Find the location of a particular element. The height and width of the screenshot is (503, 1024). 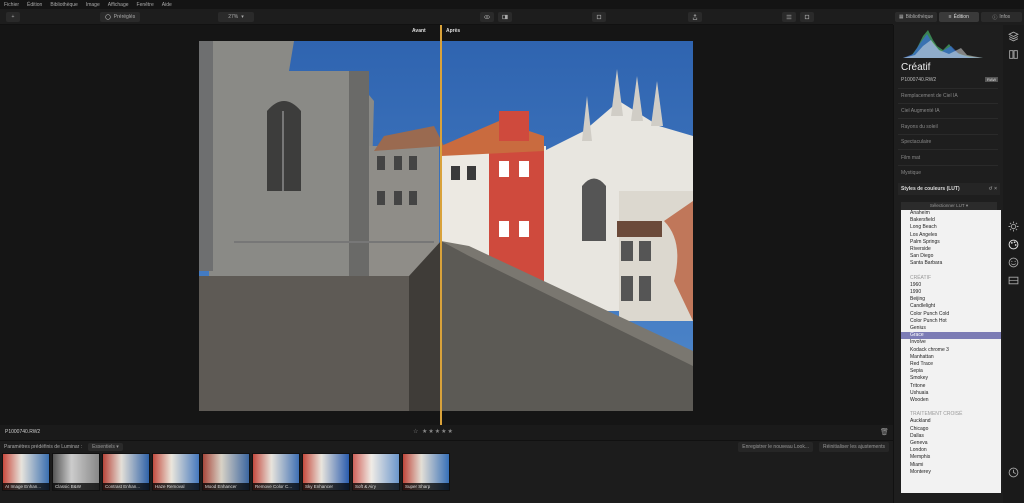

pro-tools-icon is located at coordinates (1013, 280).